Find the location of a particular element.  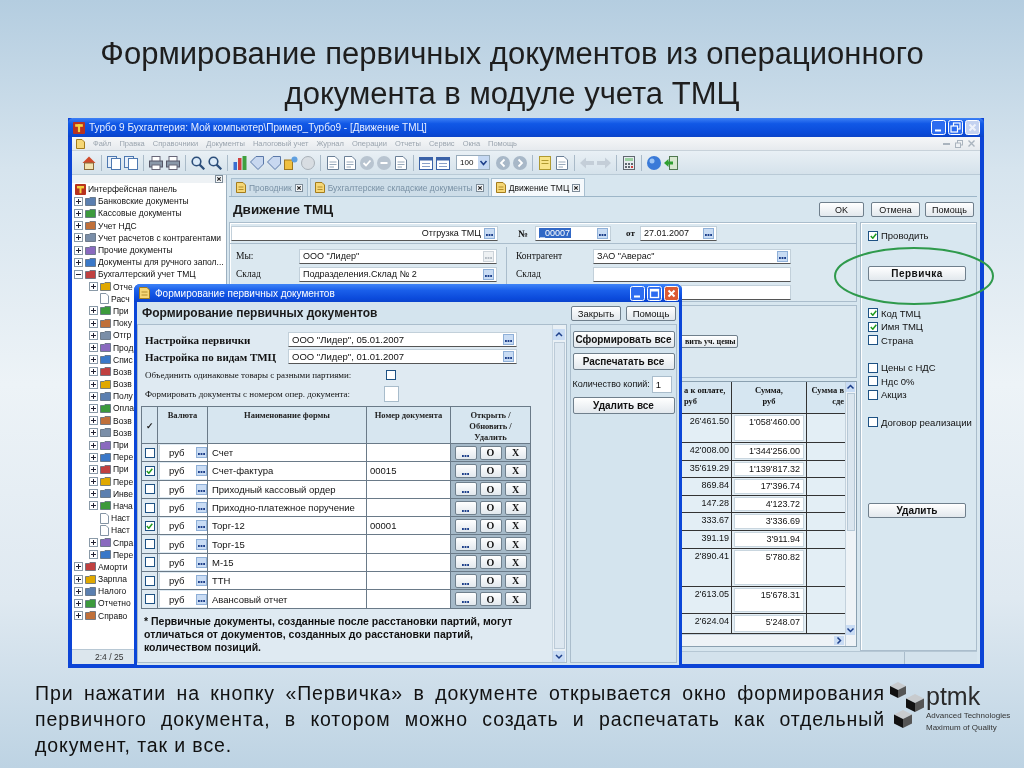

search-icon is located at coordinates (198, 162).